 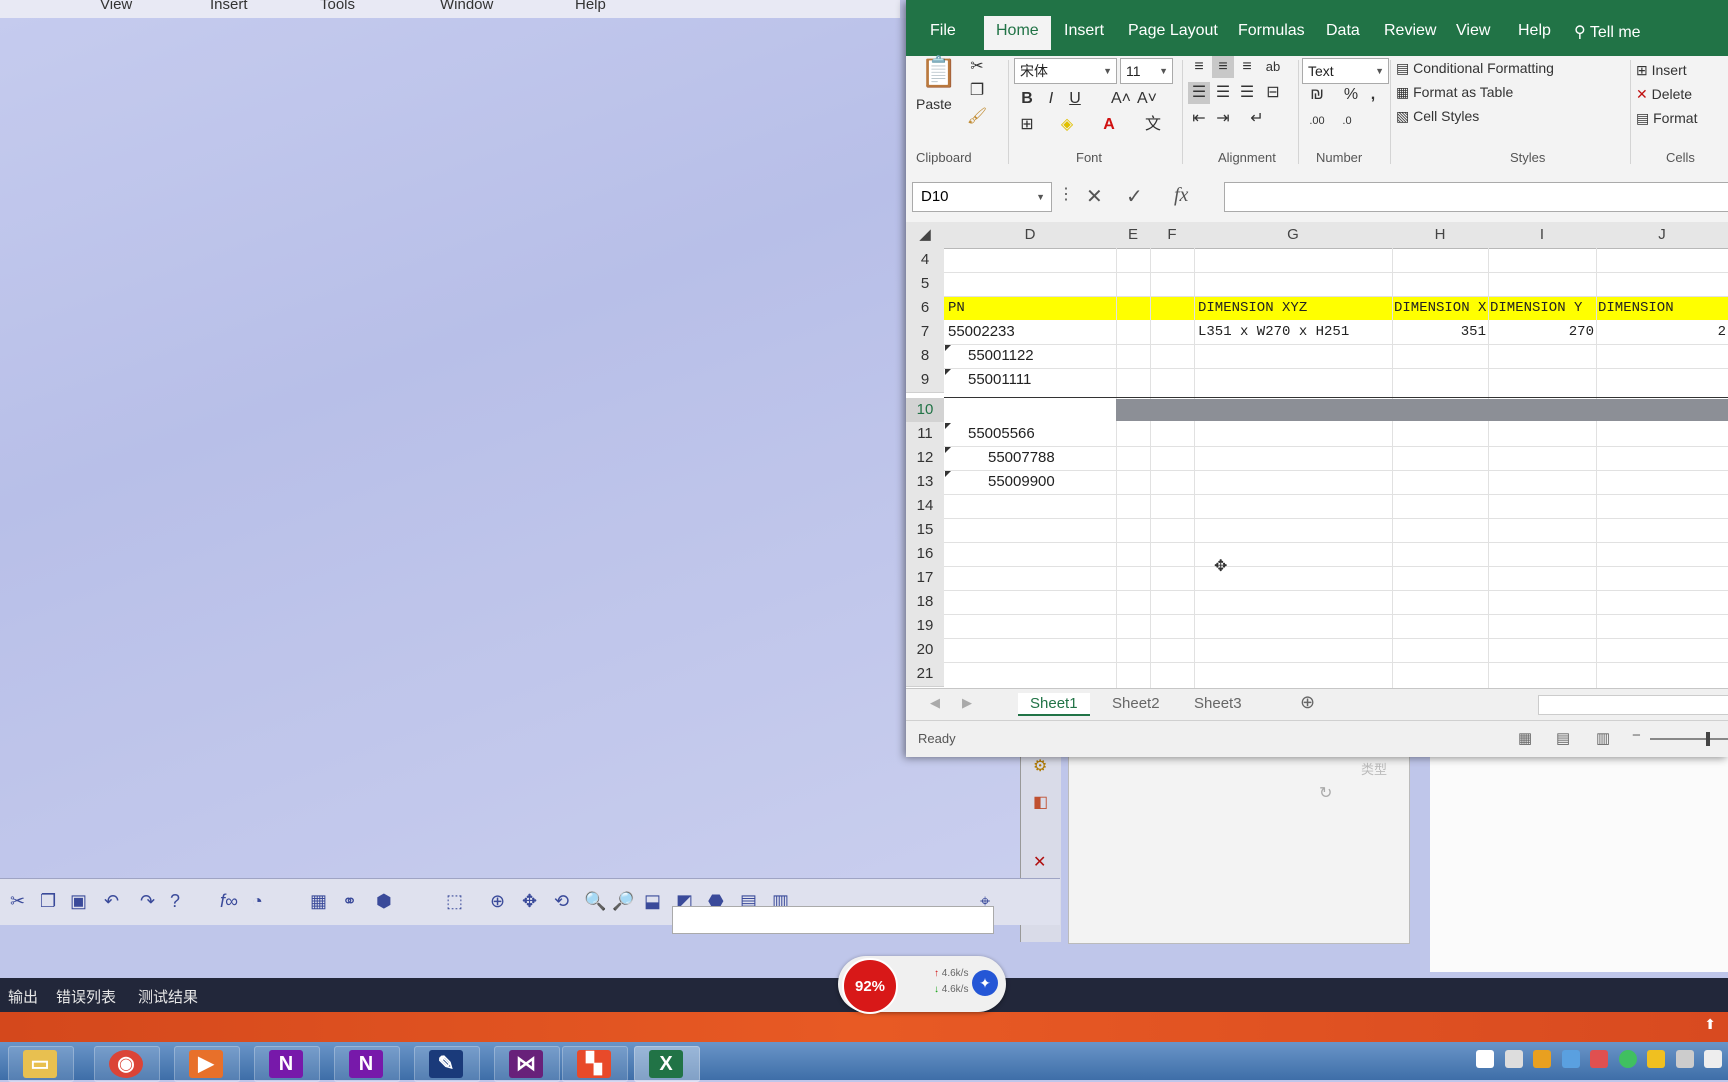 What do you see at coordinates (925, 530) in the screenshot?
I see `row-header: 15` at bounding box center [925, 530].